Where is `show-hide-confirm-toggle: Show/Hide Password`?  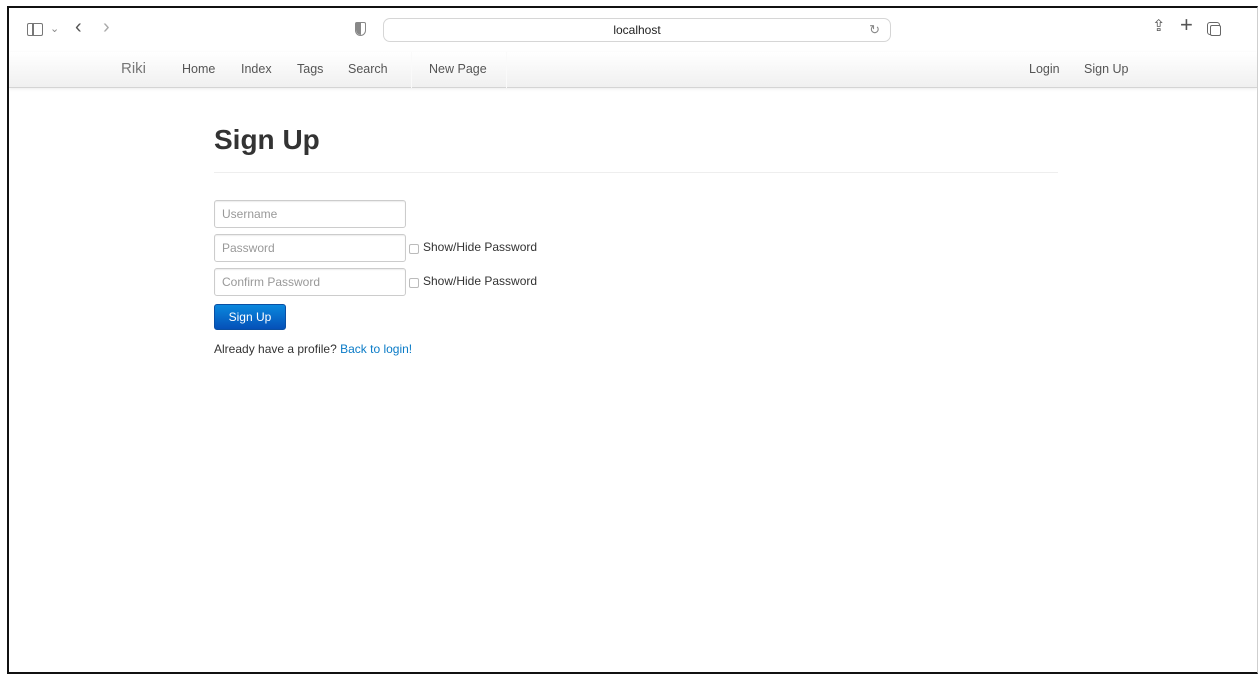 show-hide-confirm-toggle: Show/Hide Password is located at coordinates (473, 281).